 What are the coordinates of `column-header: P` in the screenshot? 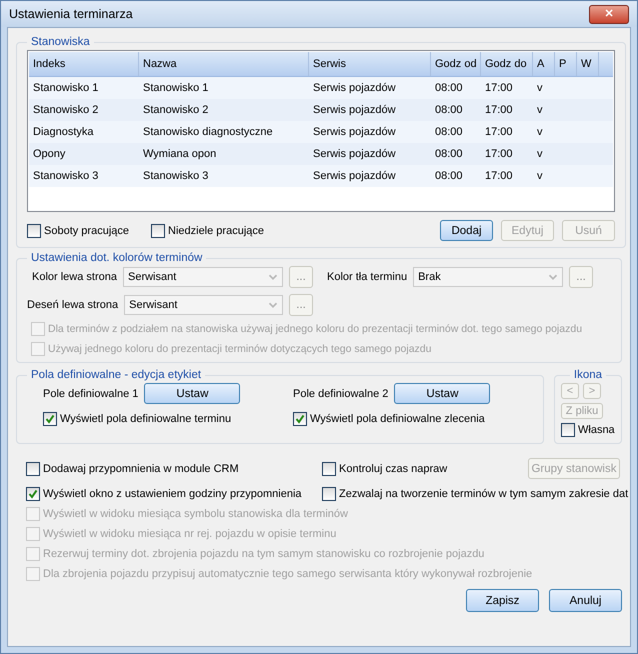 It's located at (566, 64).